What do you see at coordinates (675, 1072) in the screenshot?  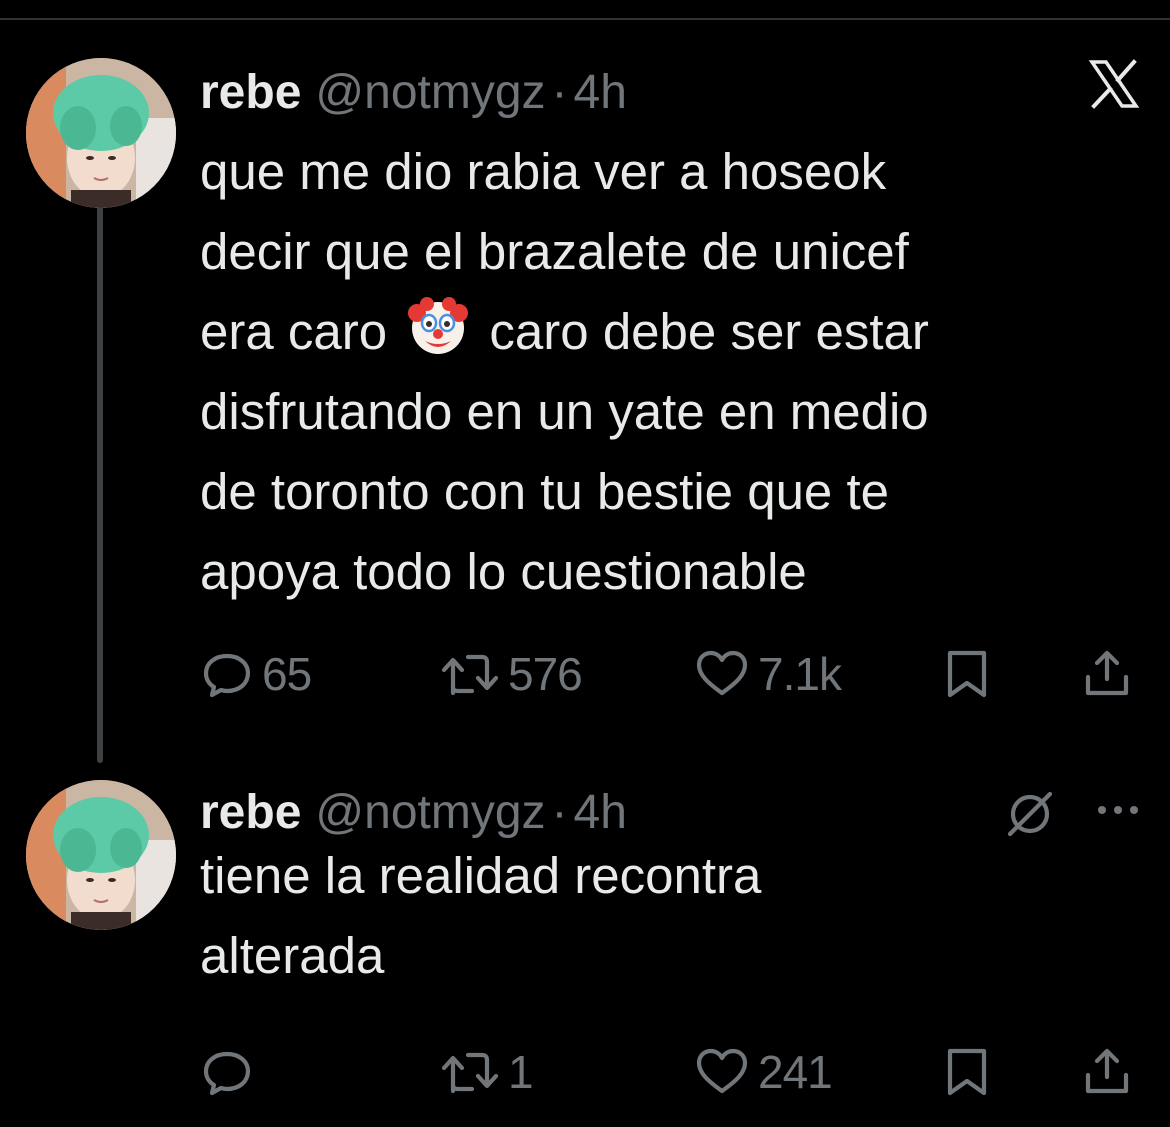 I see `action-bar: 1 241` at bounding box center [675, 1072].